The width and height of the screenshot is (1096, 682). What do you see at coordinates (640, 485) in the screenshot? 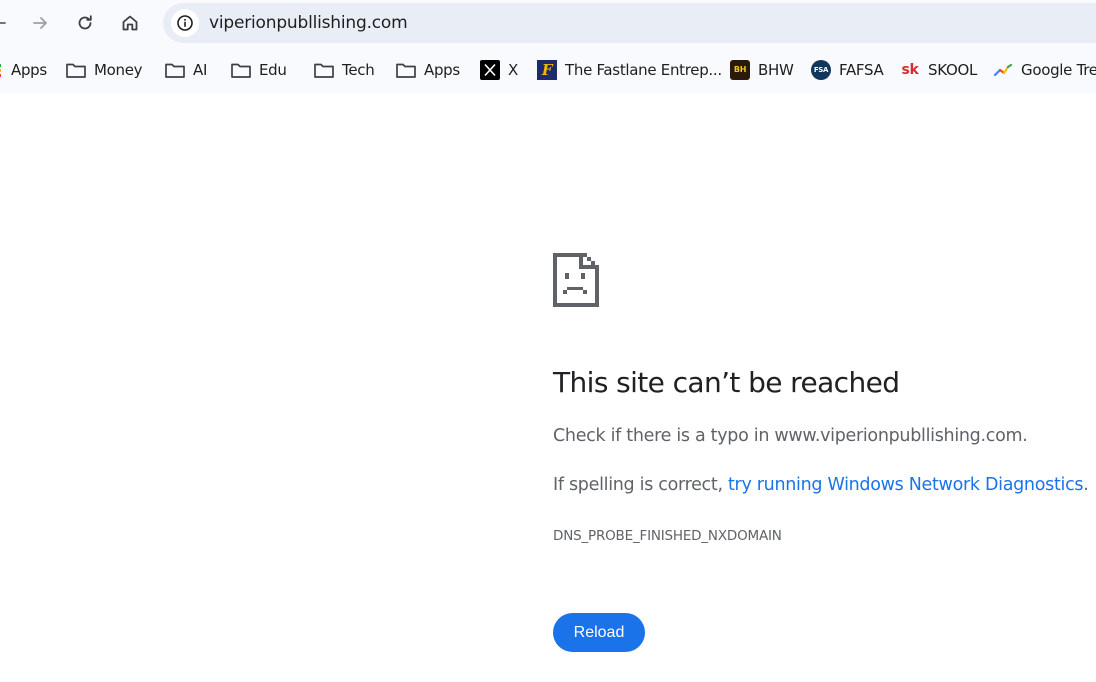
I see `diagnostics-prefix: If spelling is correct,` at bounding box center [640, 485].